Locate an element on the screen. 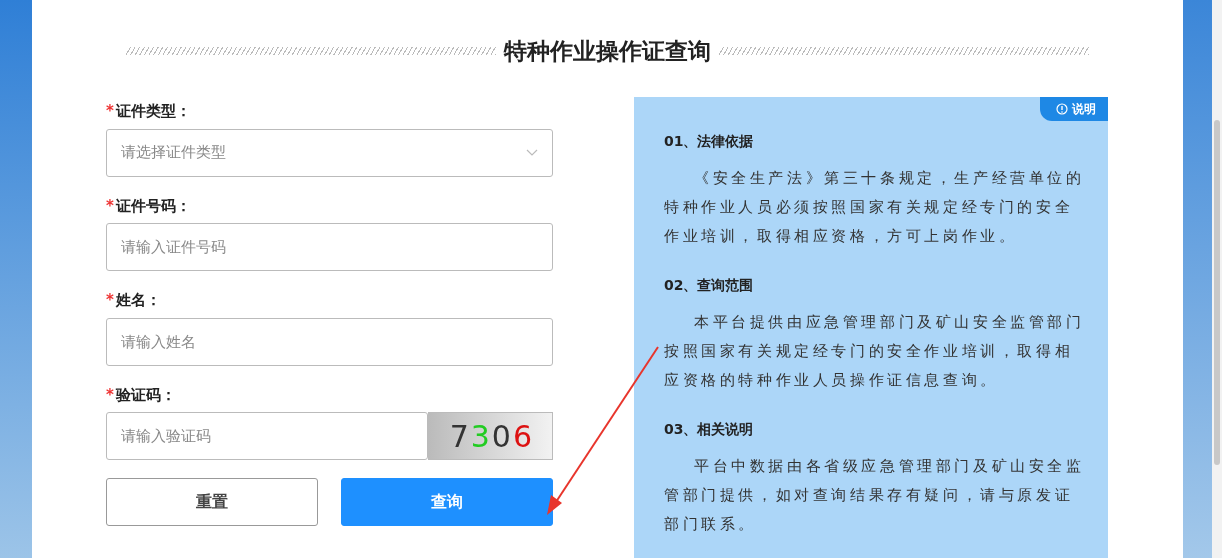  info-badge: 说明 is located at coordinates (1074, 109).